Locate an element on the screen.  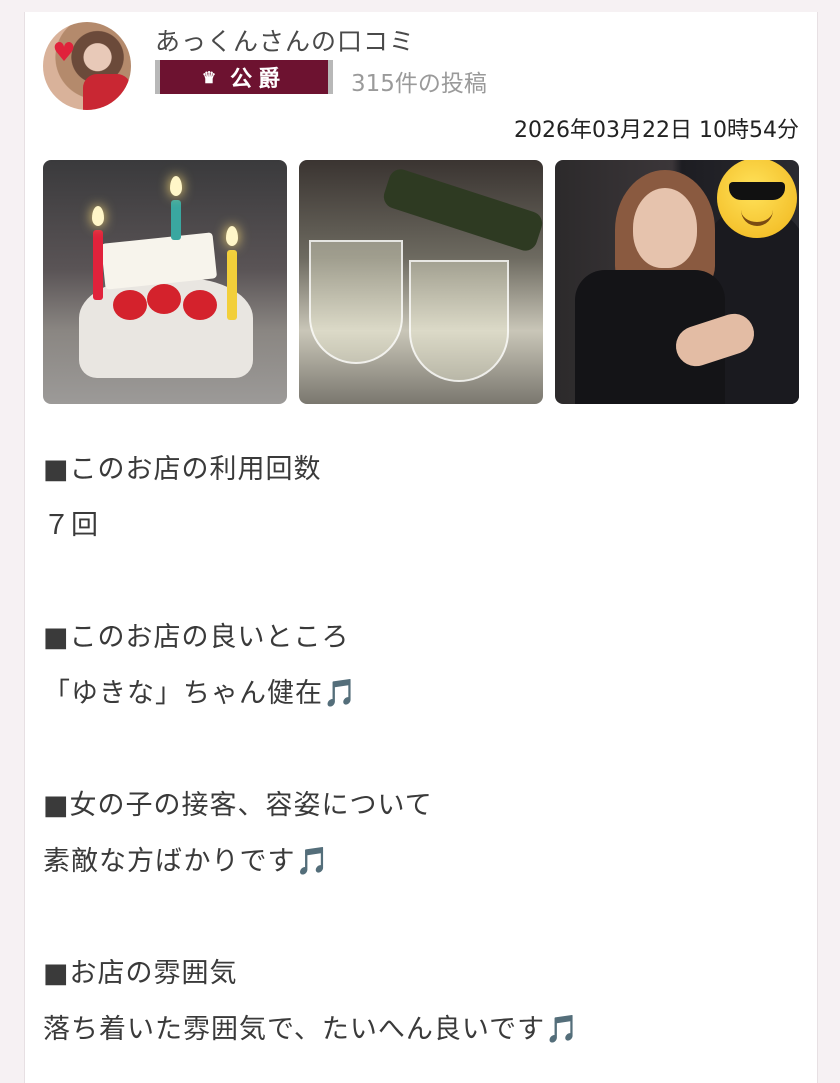
review-author-title: あっくんさんの口コミ is located at coordinates (285, 40).